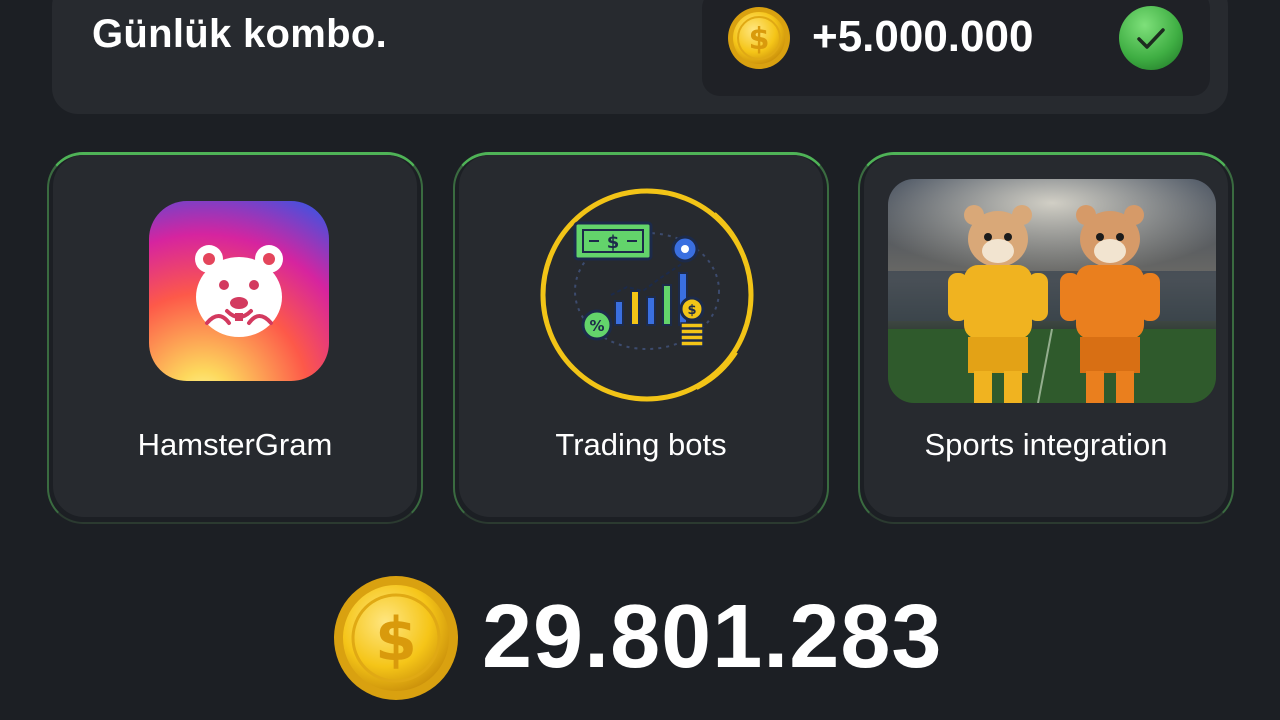 The width and height of the screenshot is (1280, 720). Describe the element at coordinates (647, 295) in the screenshot. I see `trading-chart-icon: $ % $` at that location.